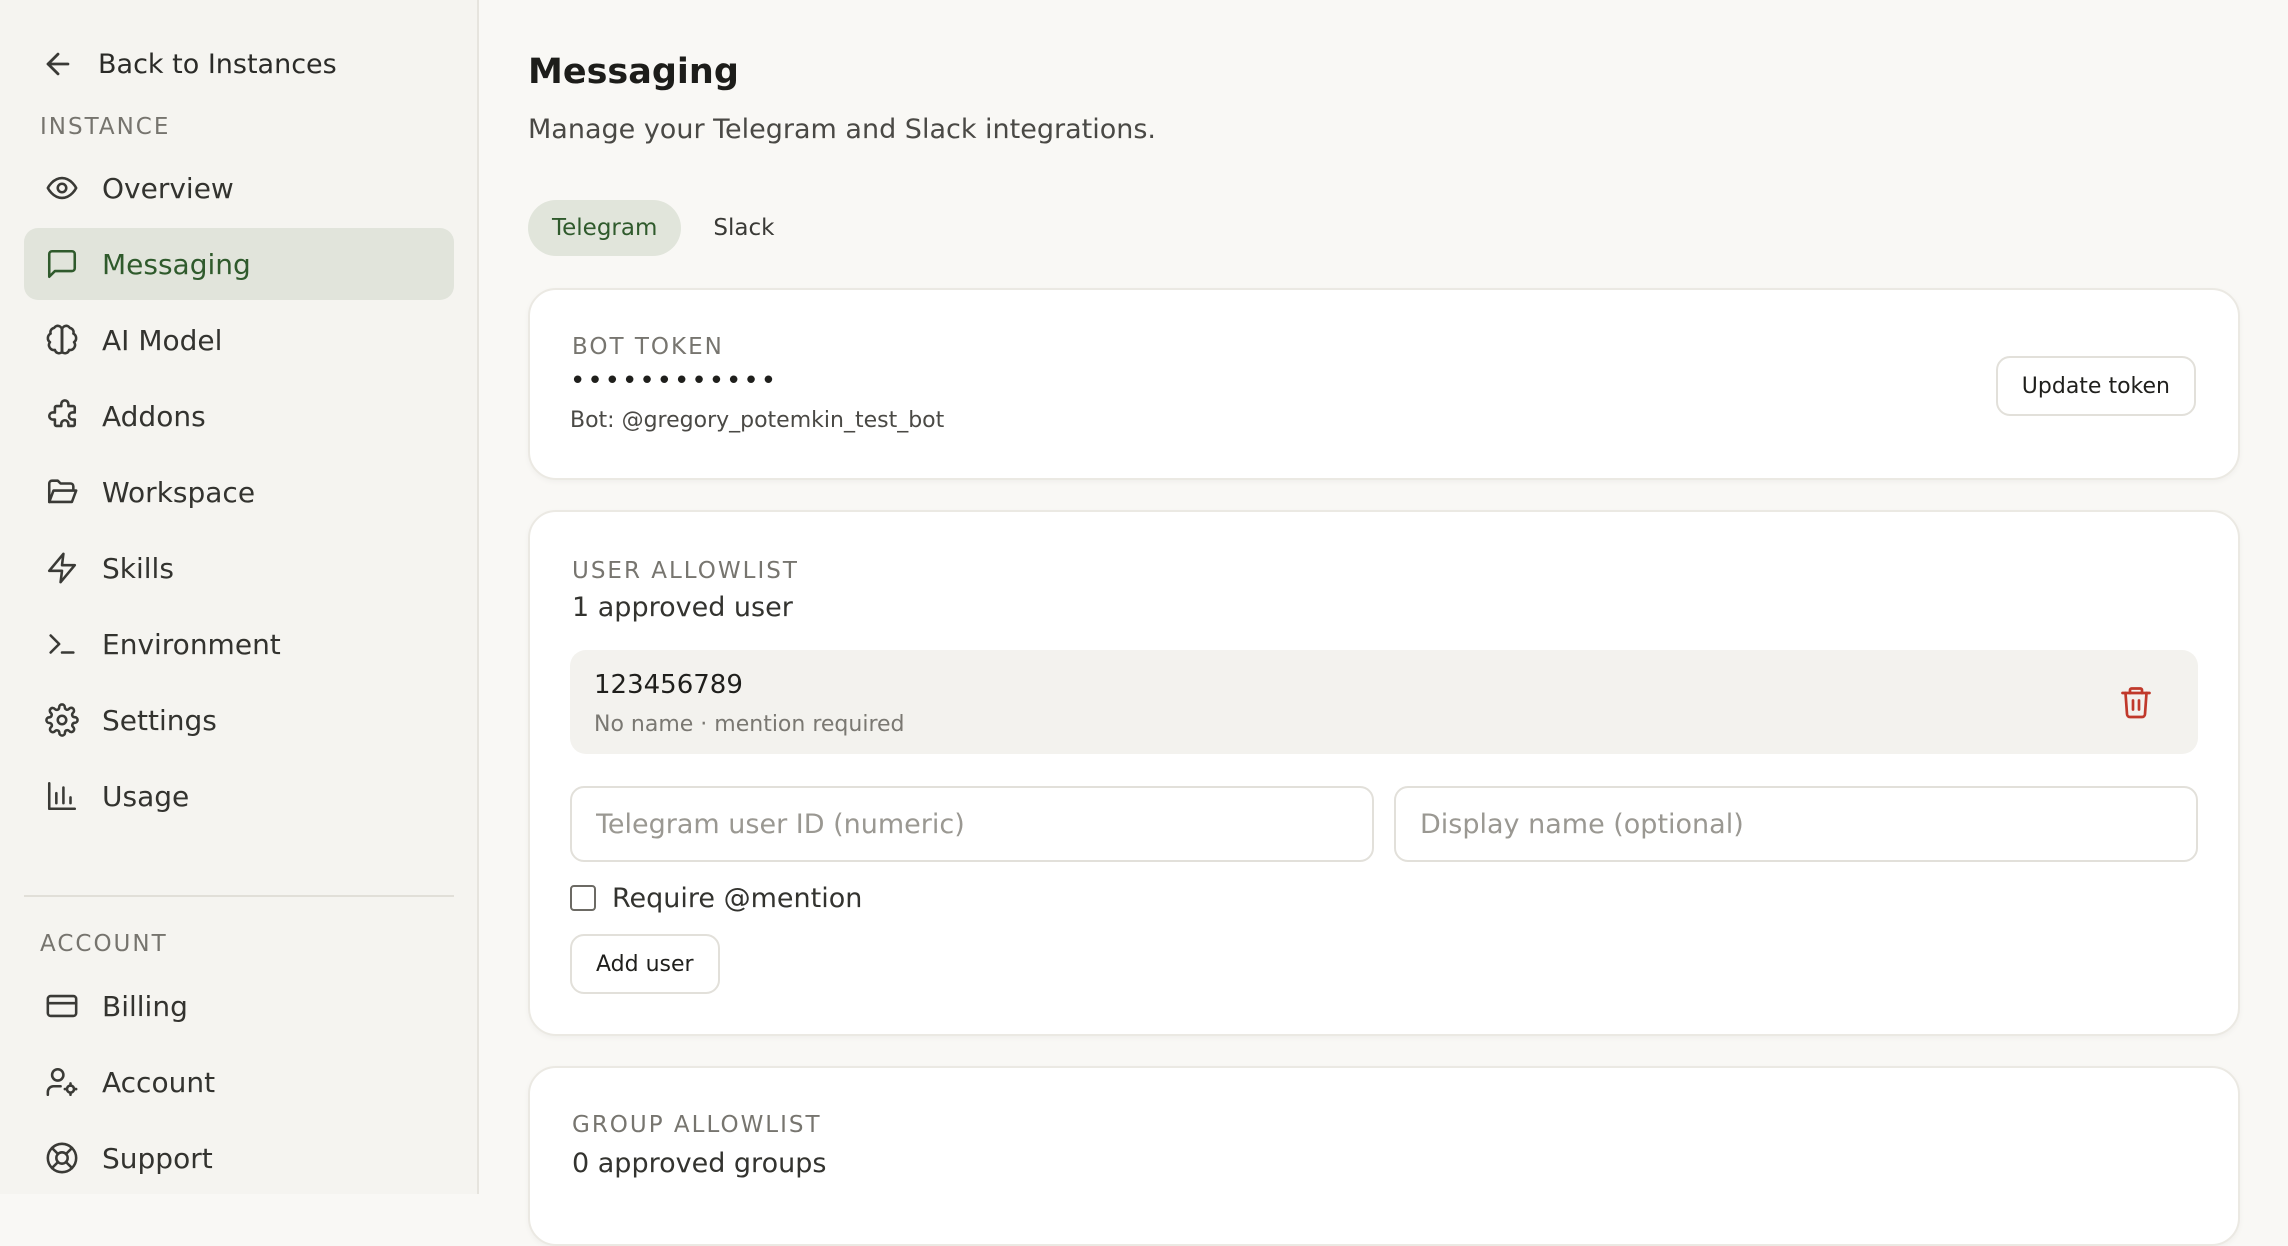  Describe the element at coordinates (62, 264) in the screenshot. I see `message-square-icon` at that location.